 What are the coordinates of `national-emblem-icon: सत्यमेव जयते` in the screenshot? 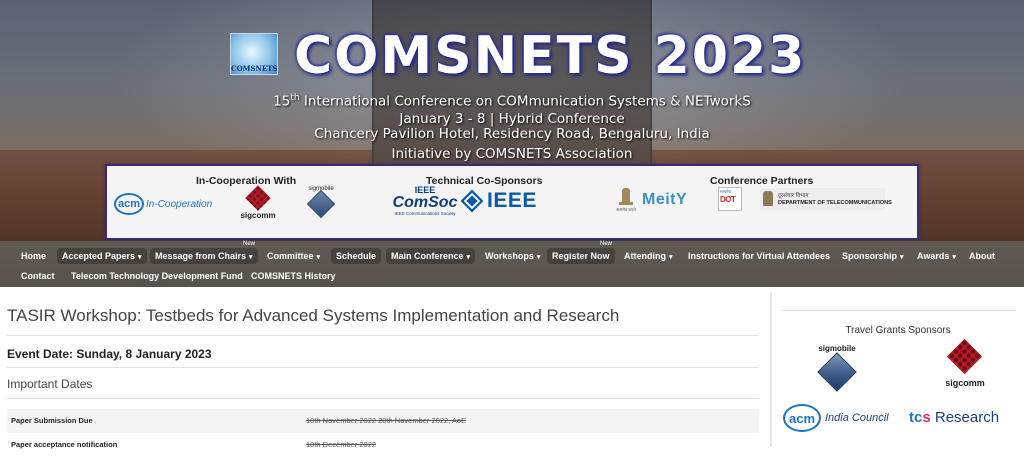 It's located at (626, 200).